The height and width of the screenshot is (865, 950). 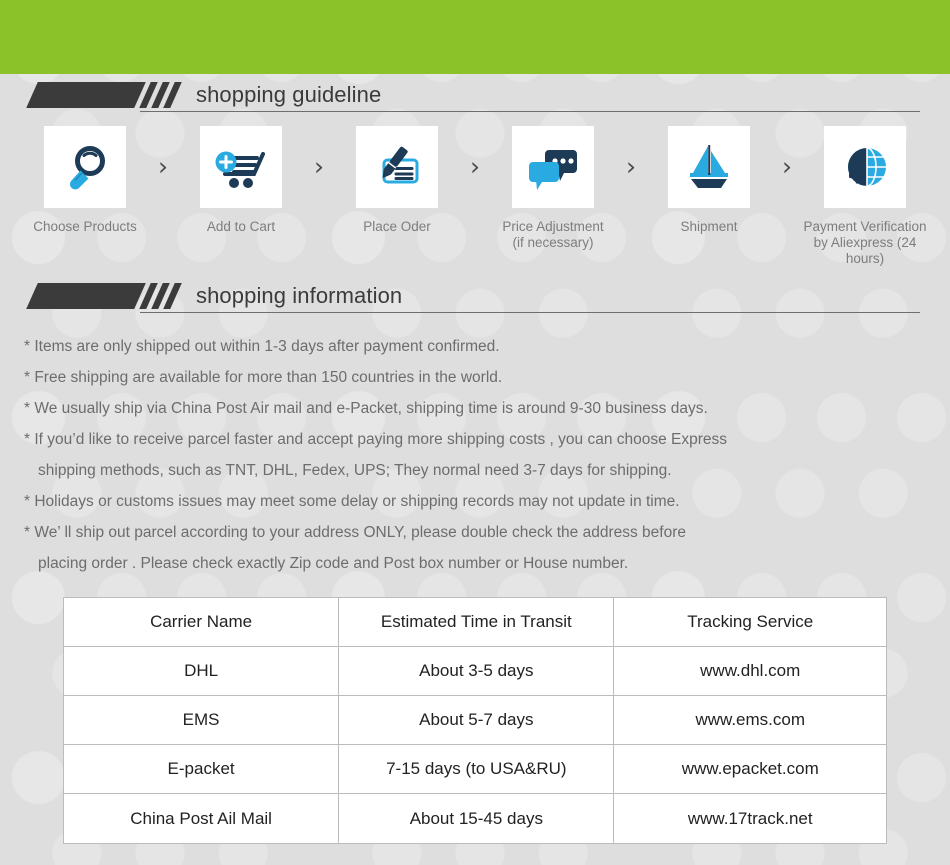 I want to click on step-shipment: Shipment, so click(x=709, y=180).